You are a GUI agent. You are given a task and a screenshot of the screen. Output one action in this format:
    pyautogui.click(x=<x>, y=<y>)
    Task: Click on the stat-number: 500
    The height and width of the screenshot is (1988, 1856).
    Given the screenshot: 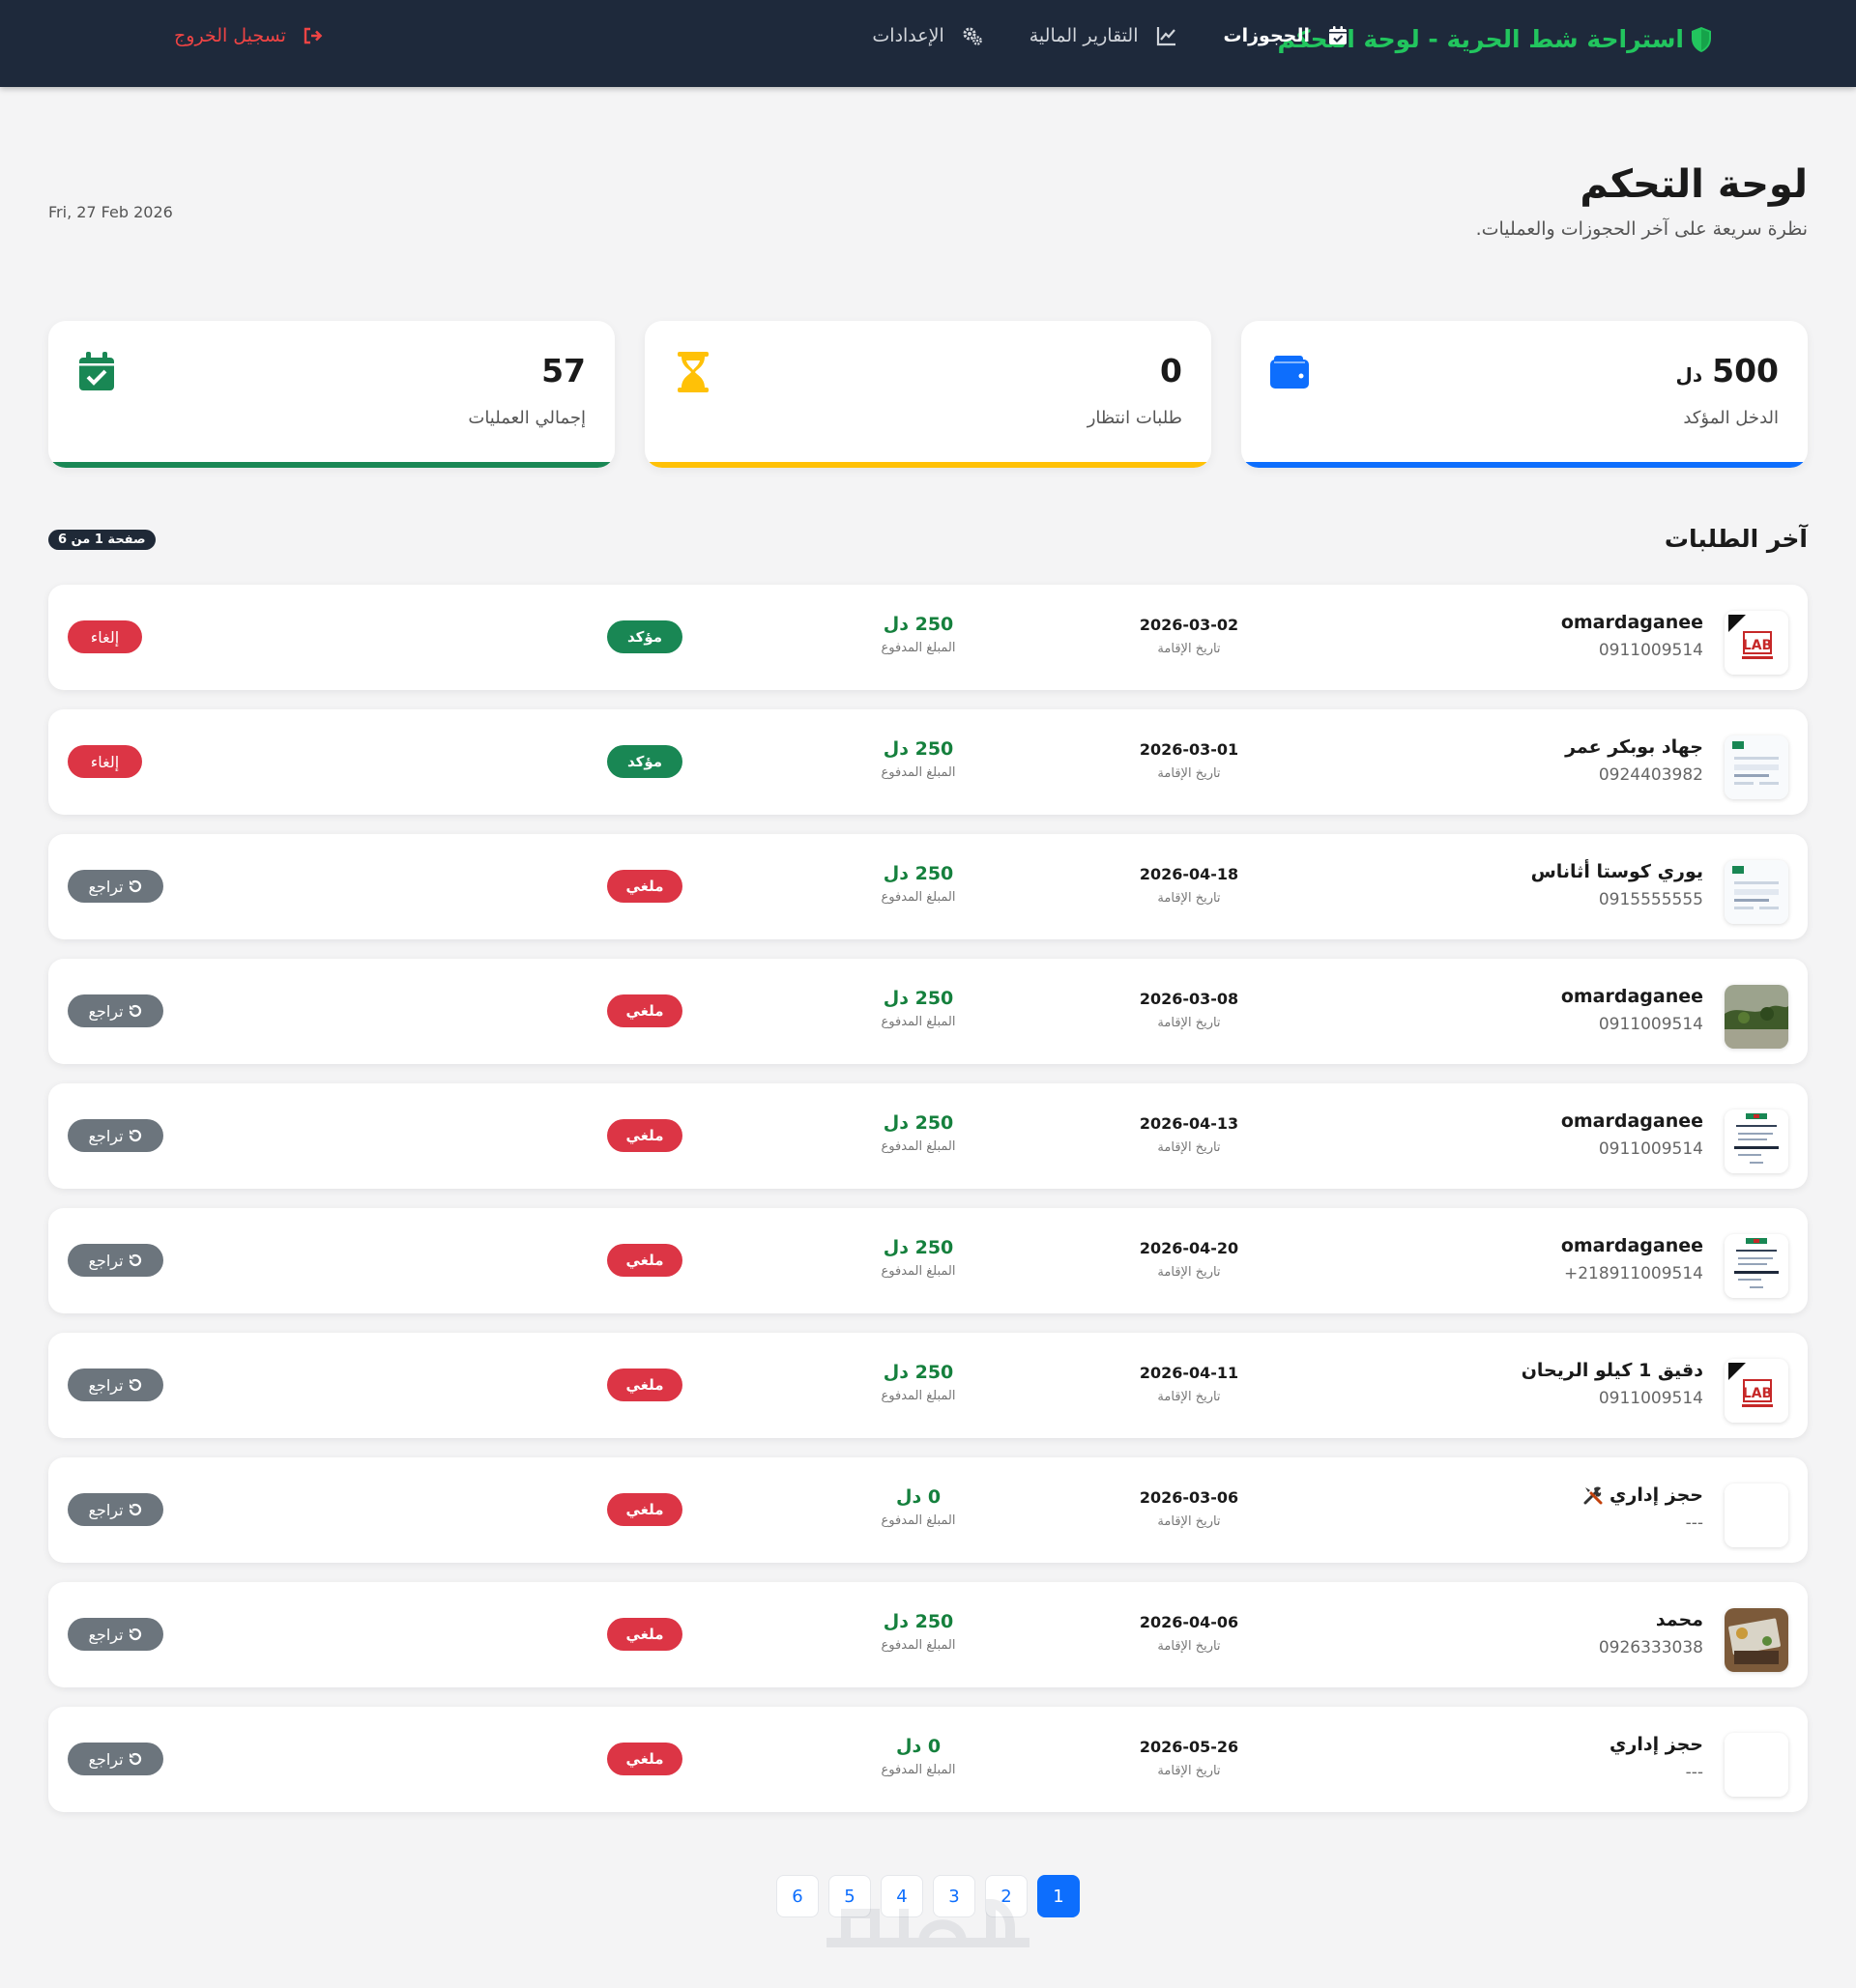 What is the action you would take?
    pyautogui.click(x=1746, y=371)
    